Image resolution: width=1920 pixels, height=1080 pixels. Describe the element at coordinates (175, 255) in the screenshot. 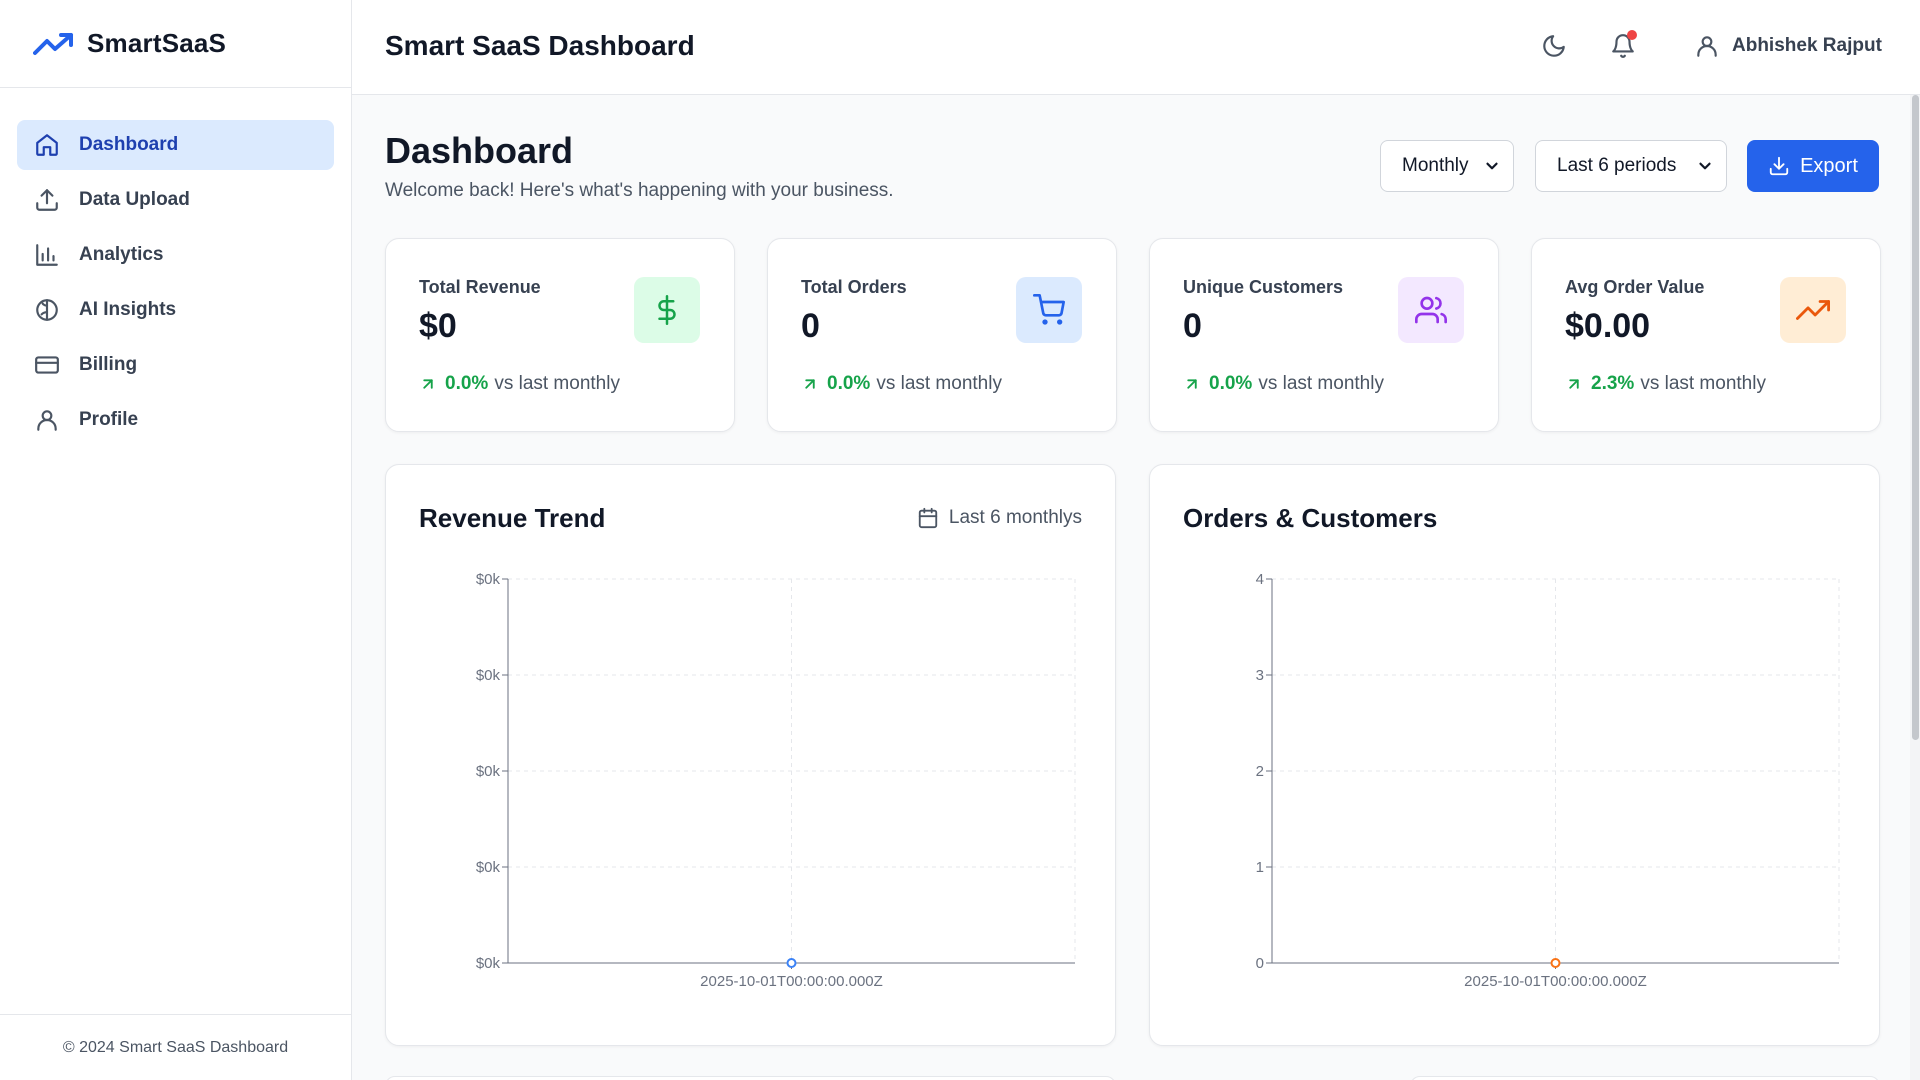

I see `sidebar-item-analytics: Analytics` at that location.